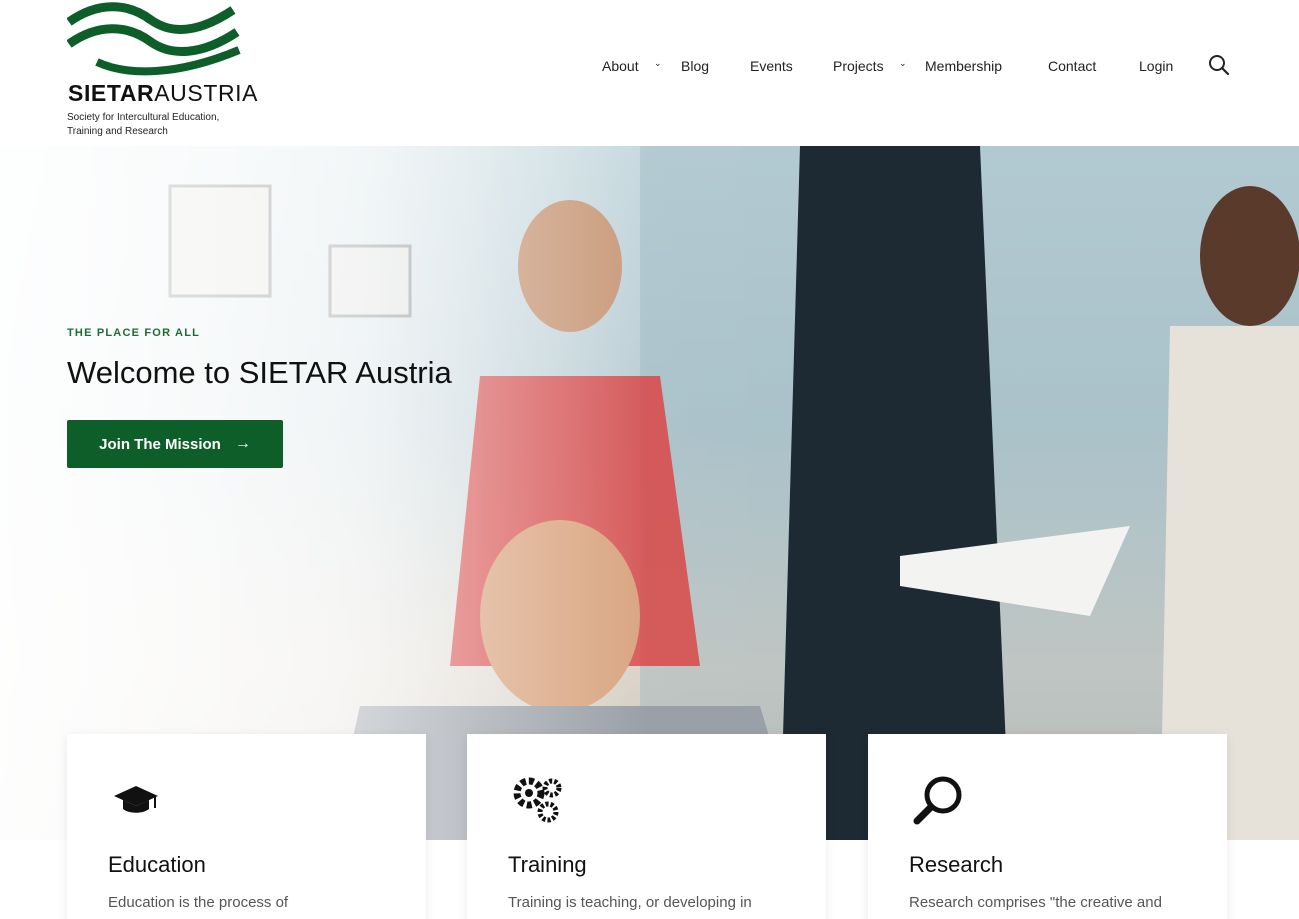  Describe the element at coordinates (963, 66) in the screenshot. I see `nav-item-membership: Membership` at that location.